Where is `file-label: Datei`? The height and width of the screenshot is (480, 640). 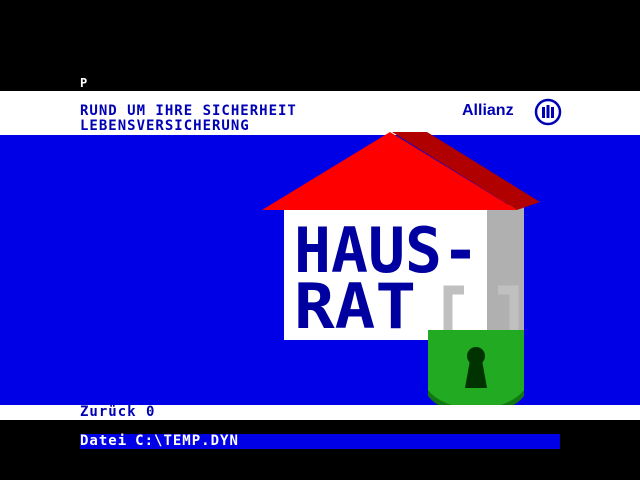 file-label: Datei is located at coordinates (104, 441).